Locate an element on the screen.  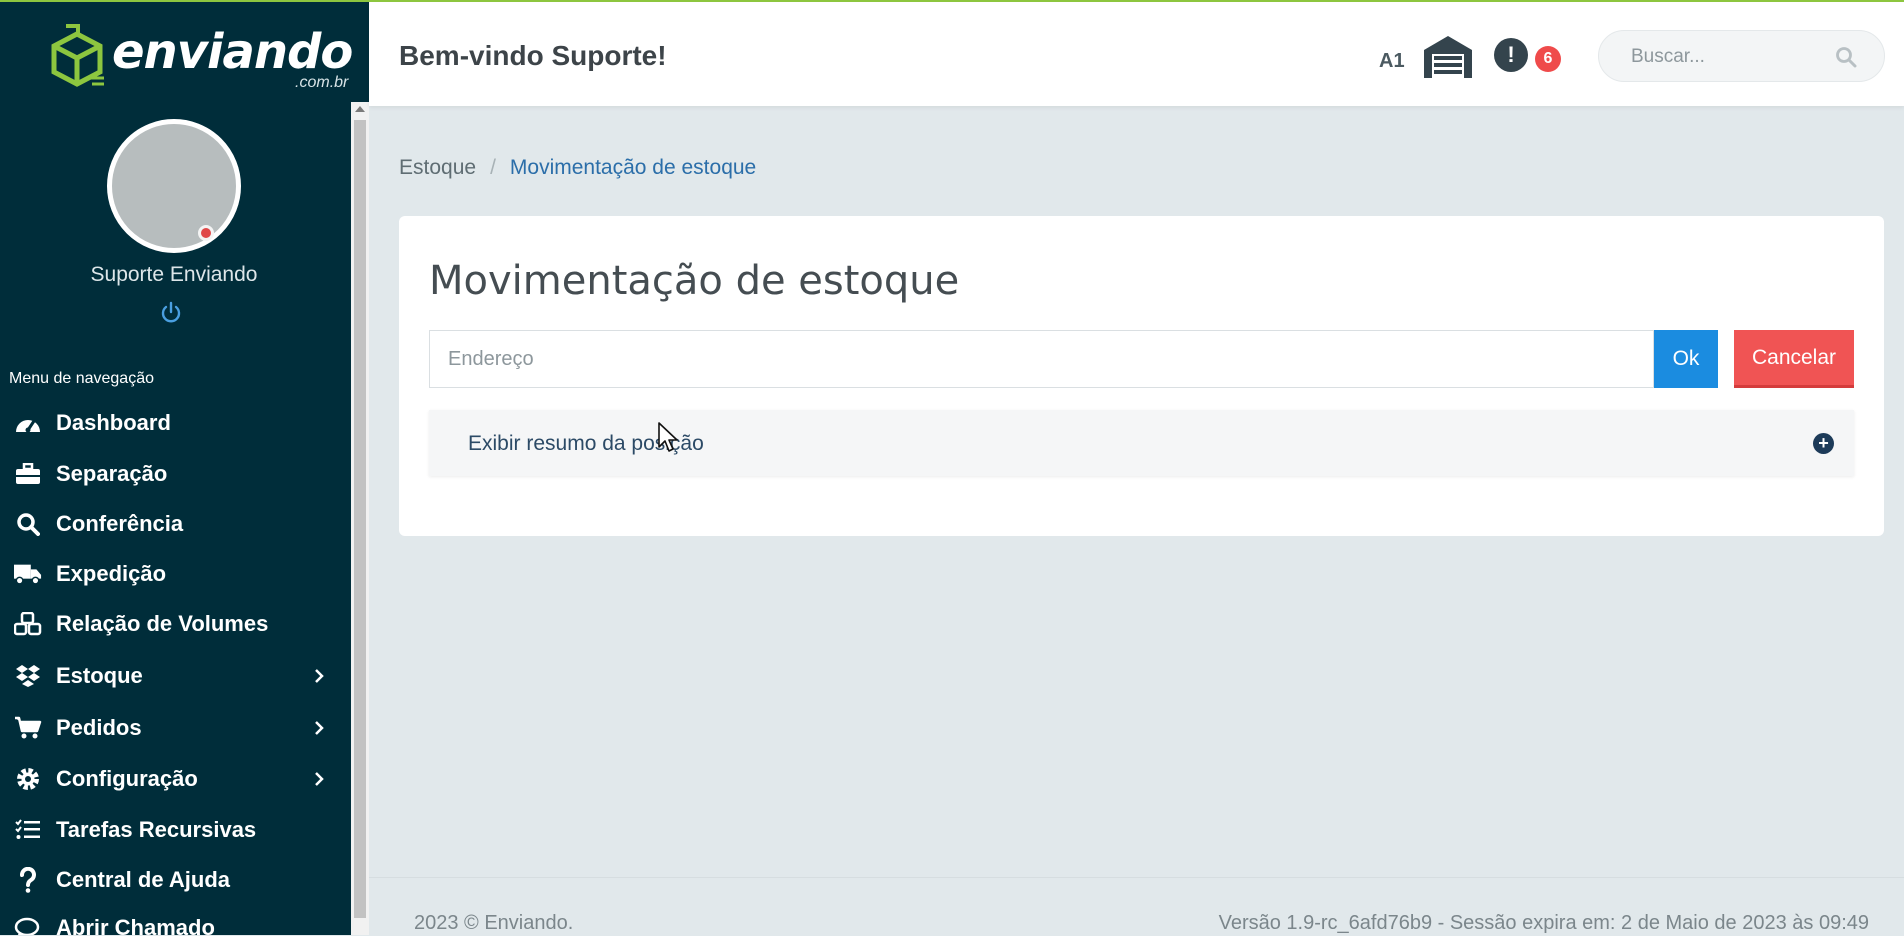
breadcrumb: Estoque / Movimentação de estoque is located at coordinates (577, 168).